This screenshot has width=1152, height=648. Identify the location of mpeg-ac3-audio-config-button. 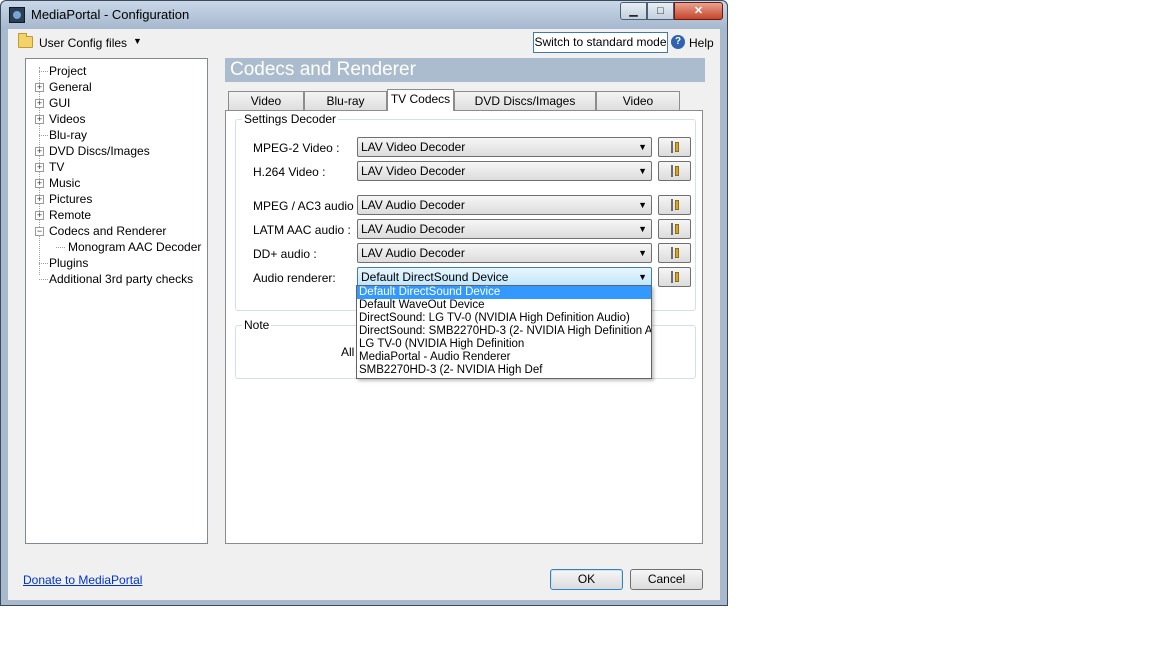
(674, 205).